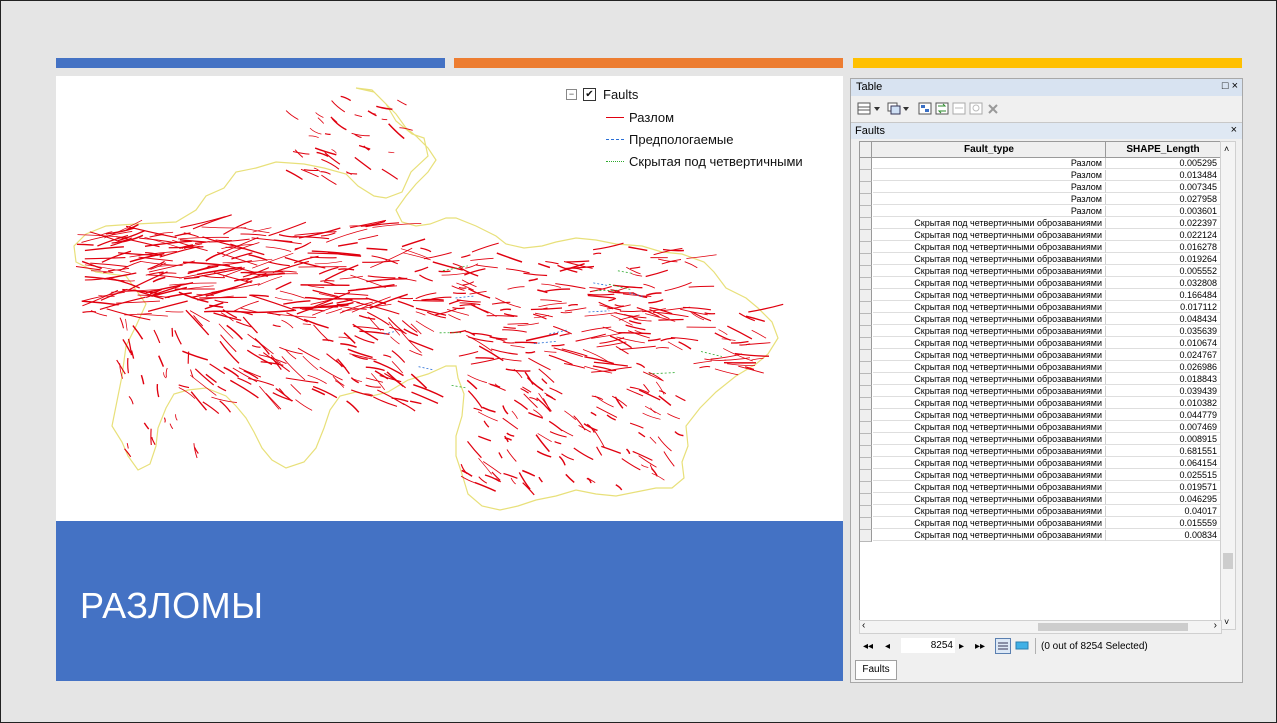 This screenshot has height=723, width=1277. I want to click on cell-shape-length: 0.005552, so click(1163, 271).